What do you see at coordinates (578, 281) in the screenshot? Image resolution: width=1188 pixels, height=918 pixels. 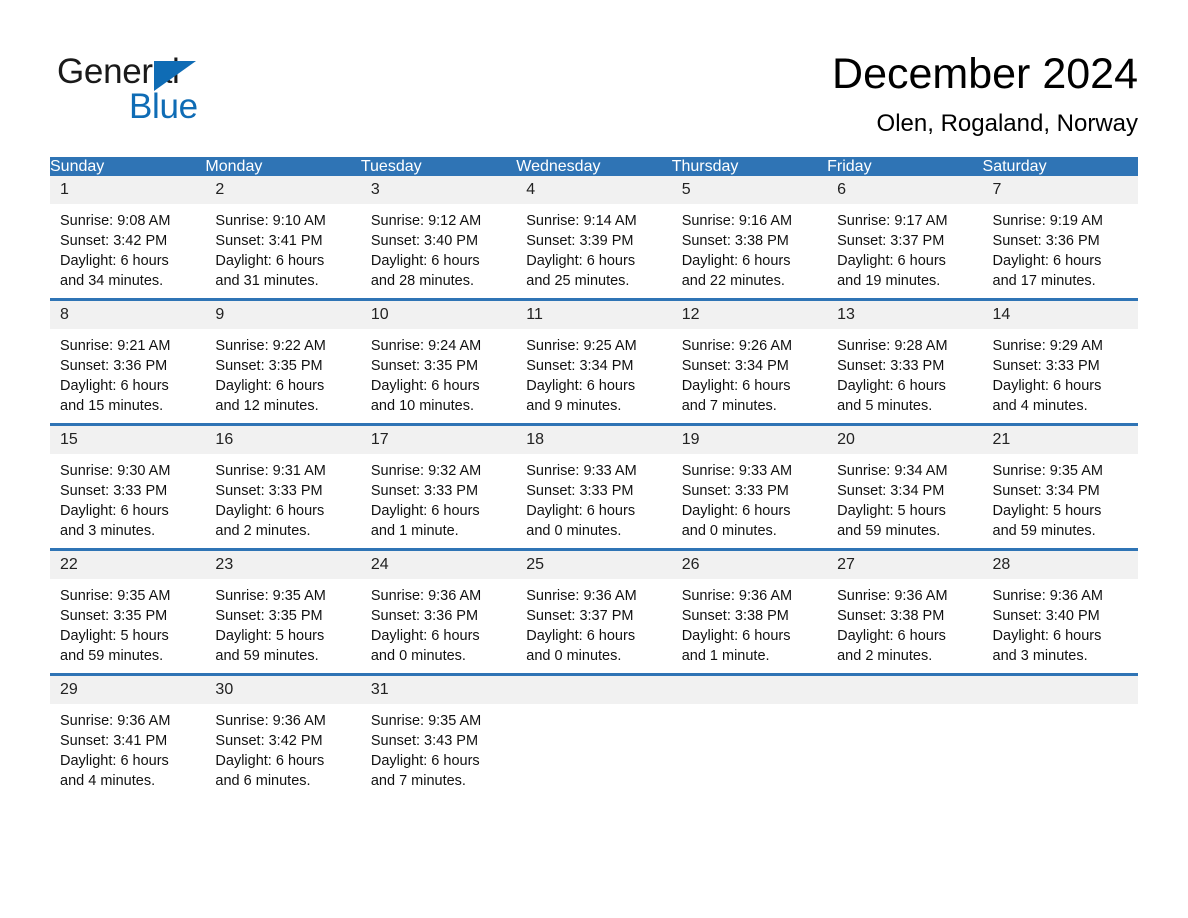 I see `daylight-text-line2: and 25 minutes.` at bounding box center [578, 281].